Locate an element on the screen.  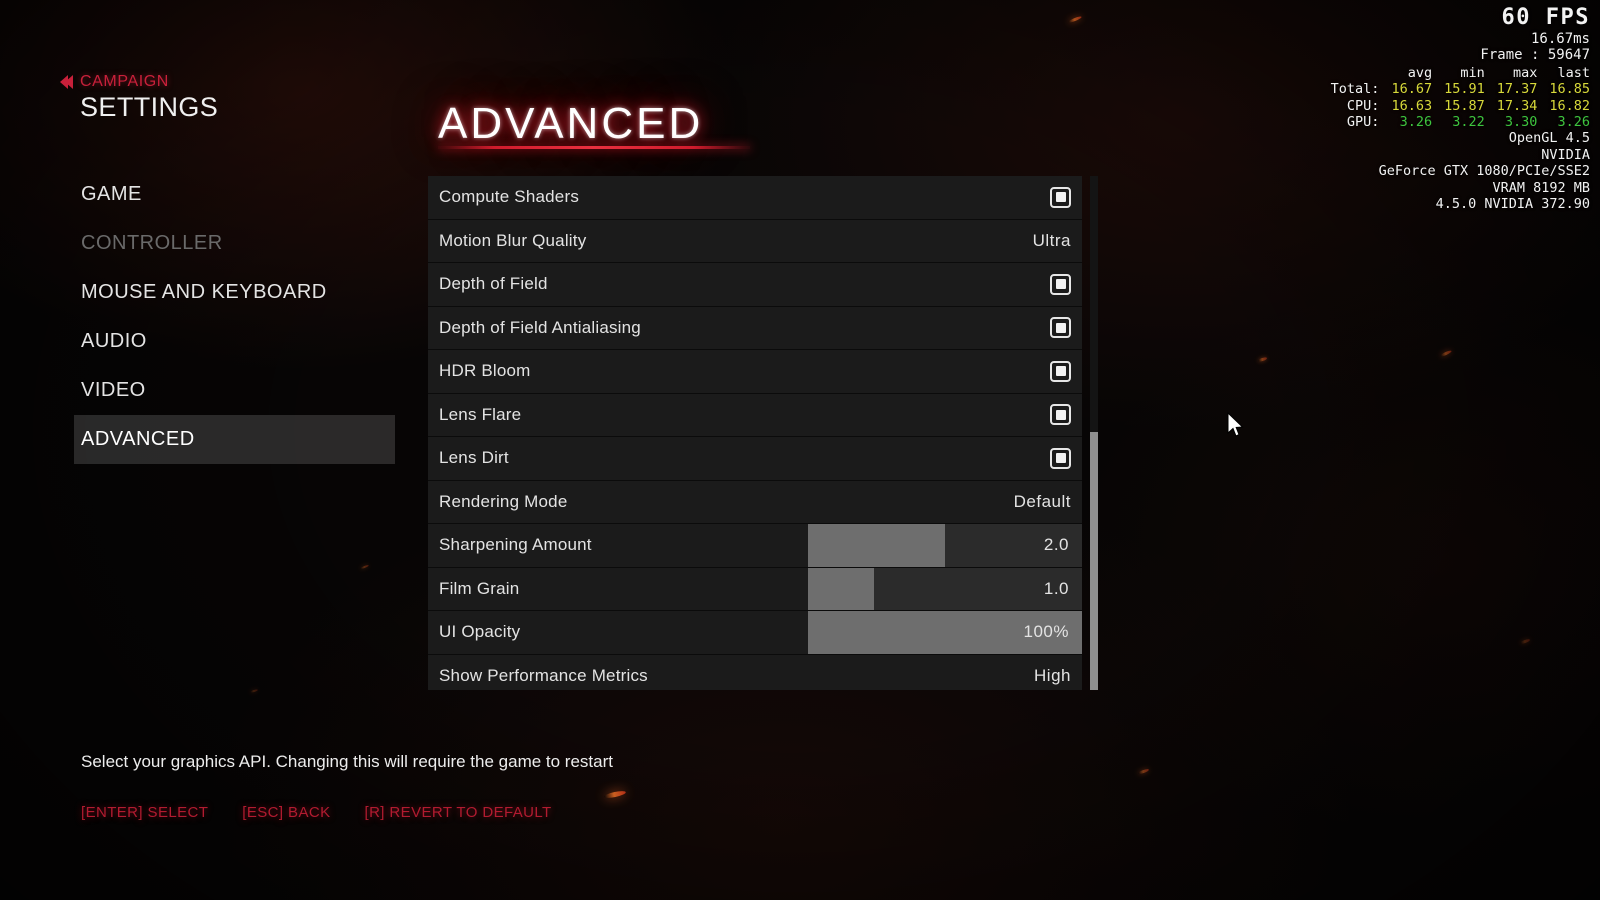
setting-control: High is located at coordinates (1058, 676).